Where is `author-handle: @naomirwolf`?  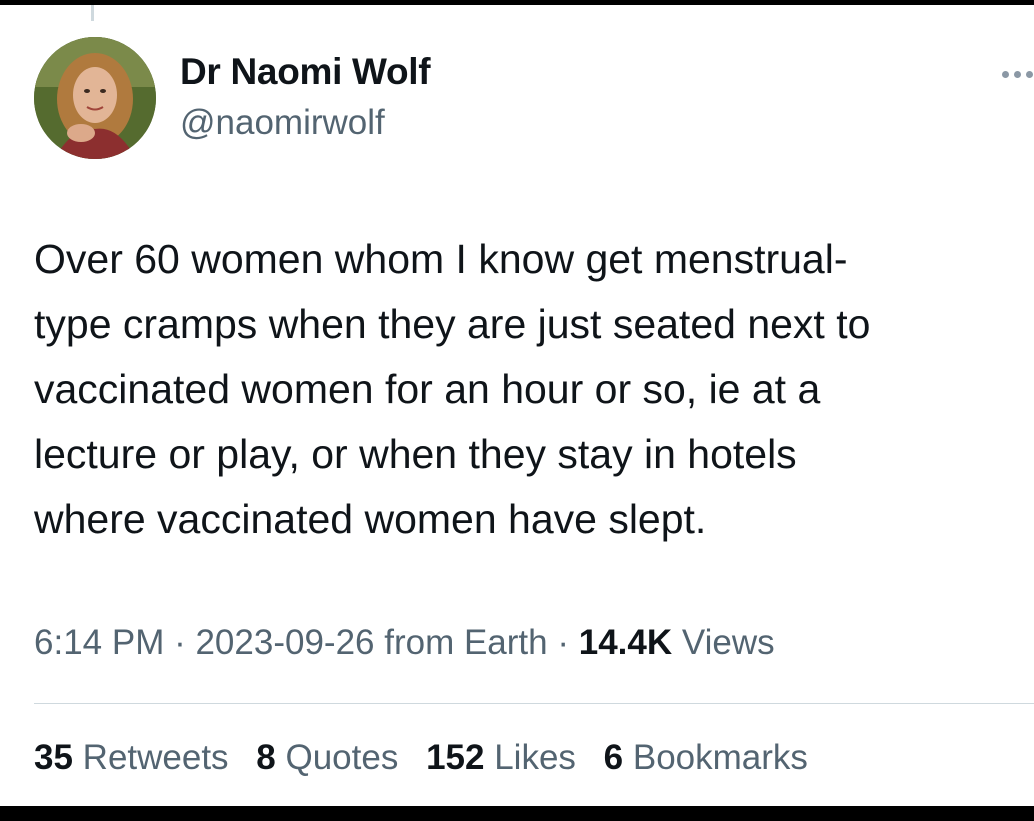
author-handle: @naomirwolf is located at coordinates (282, 123).